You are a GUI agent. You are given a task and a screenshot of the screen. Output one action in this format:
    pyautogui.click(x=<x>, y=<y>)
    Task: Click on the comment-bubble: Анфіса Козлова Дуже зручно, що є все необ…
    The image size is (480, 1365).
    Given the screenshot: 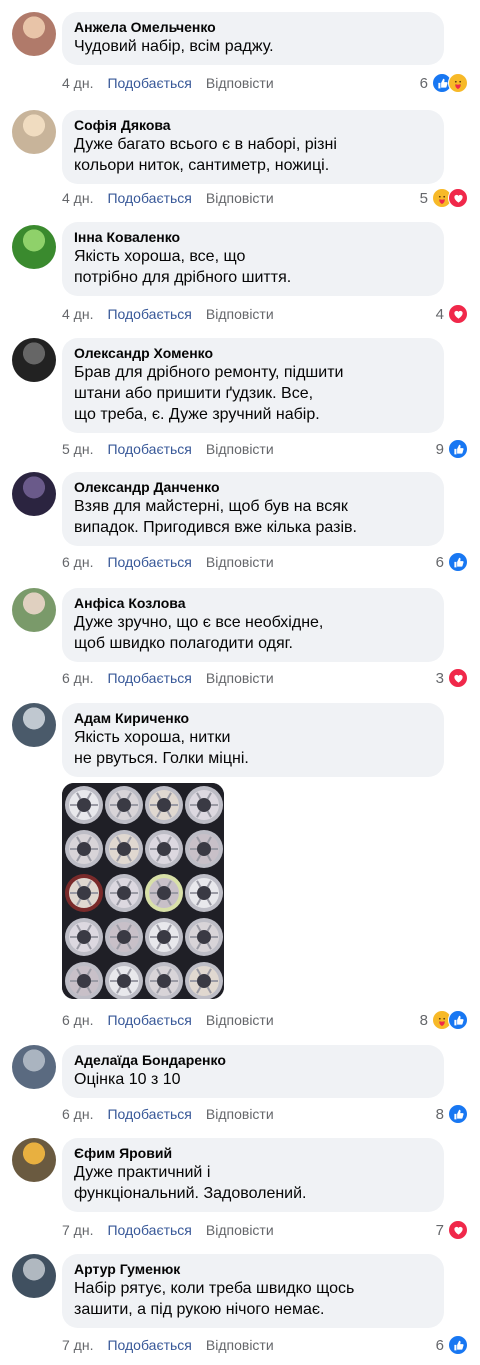 What is the action you would take?
    pyautogui.click(x=253, y=625)
    